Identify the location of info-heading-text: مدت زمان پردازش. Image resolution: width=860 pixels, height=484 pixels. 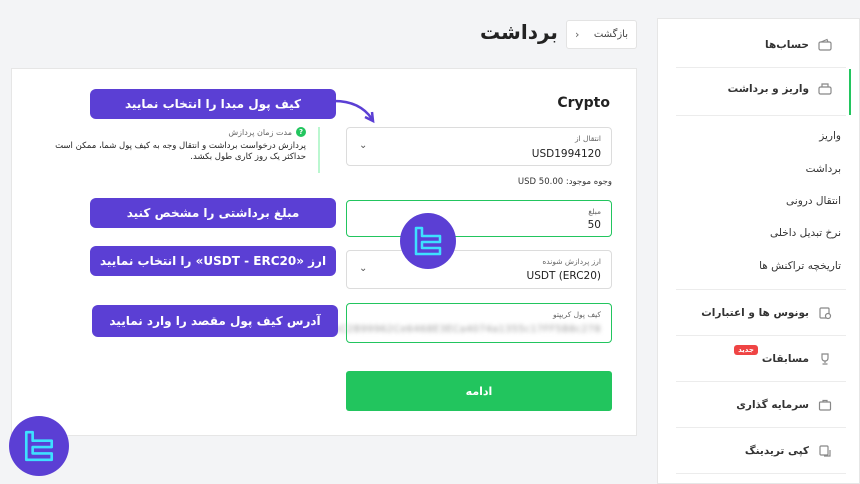
(260, 132).